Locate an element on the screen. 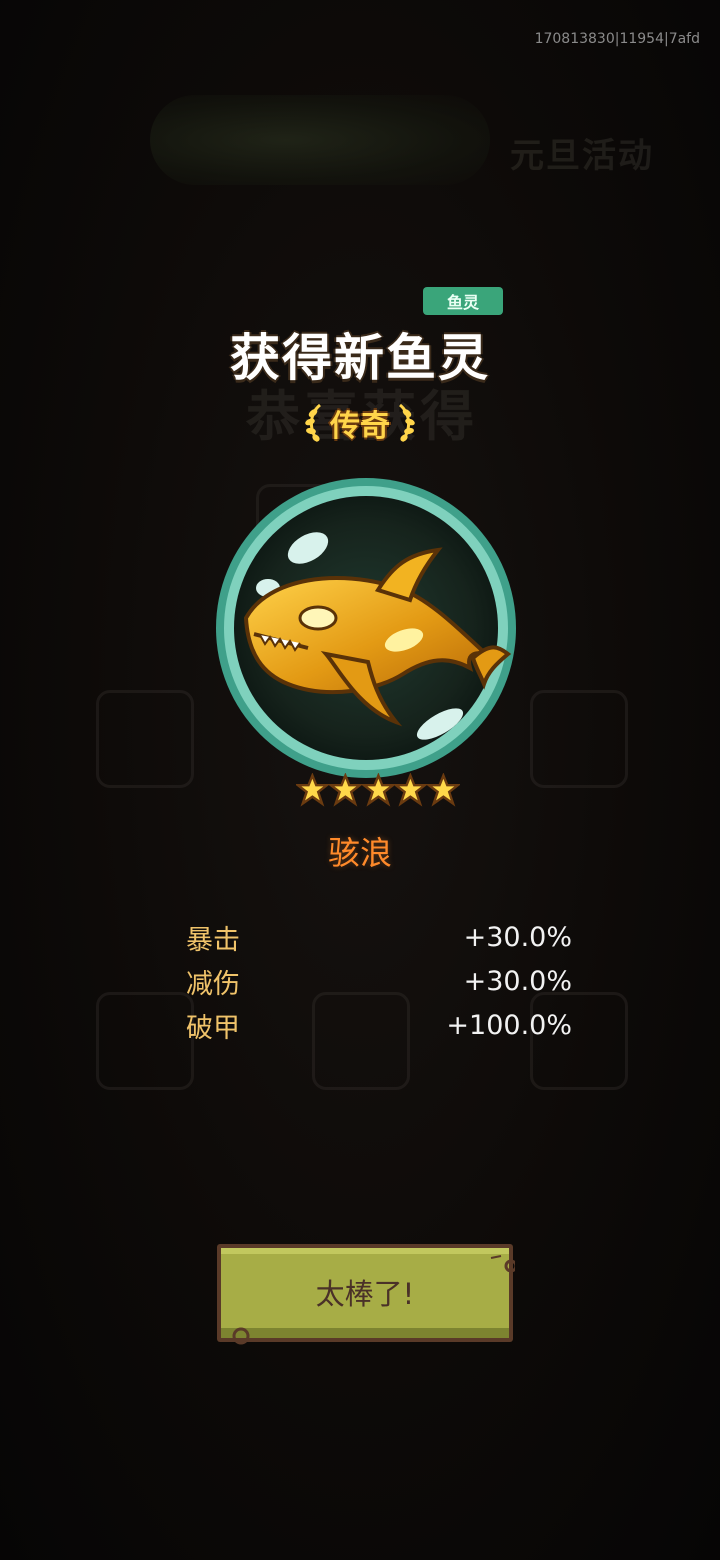 This screenshot has width=720, height=1560. stat-name: 暴击 is located at coordinates (213, 940).